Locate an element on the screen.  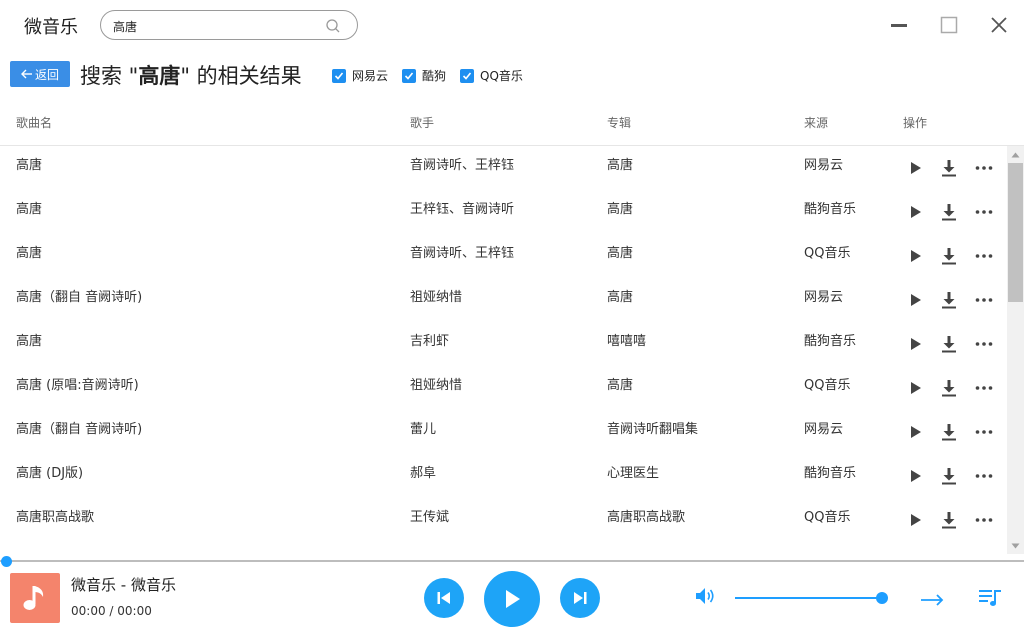
volume-icon is located at coordinates (706, 596).